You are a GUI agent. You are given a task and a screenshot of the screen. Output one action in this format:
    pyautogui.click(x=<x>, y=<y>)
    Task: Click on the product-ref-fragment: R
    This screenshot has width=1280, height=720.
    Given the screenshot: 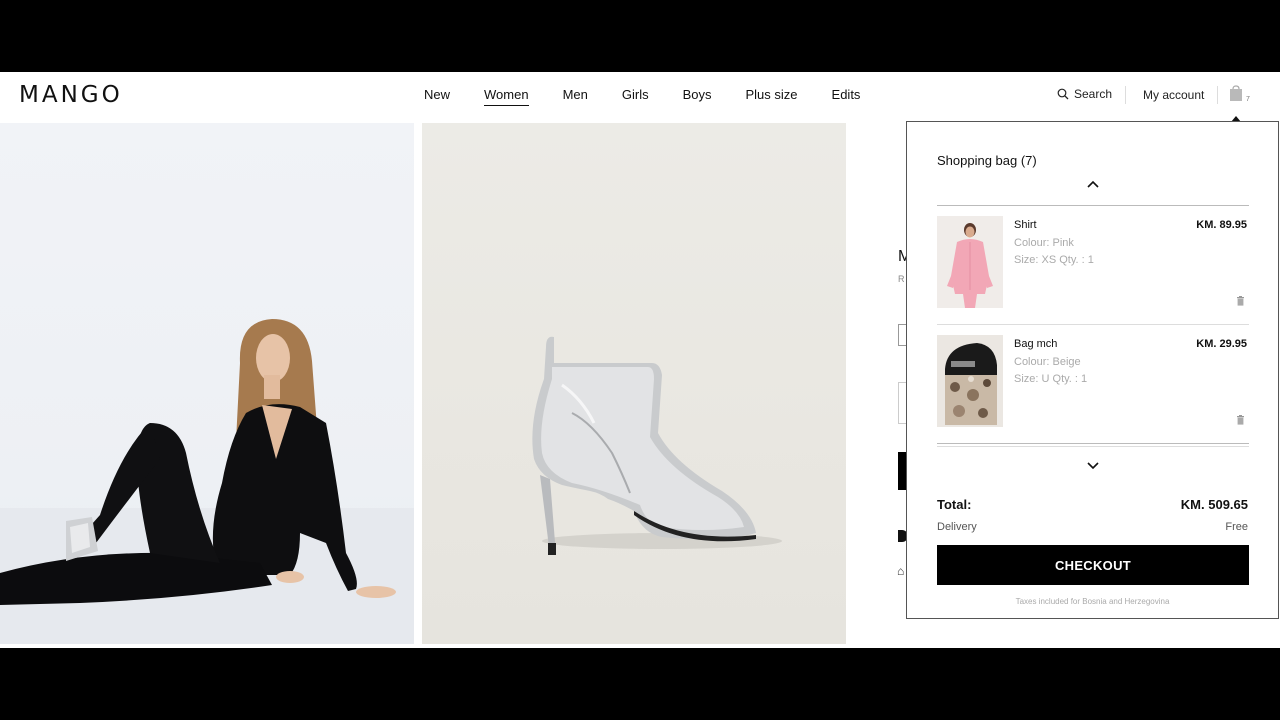 What is the action you would take?
    pyautogui.click(x=901, y=279)
    